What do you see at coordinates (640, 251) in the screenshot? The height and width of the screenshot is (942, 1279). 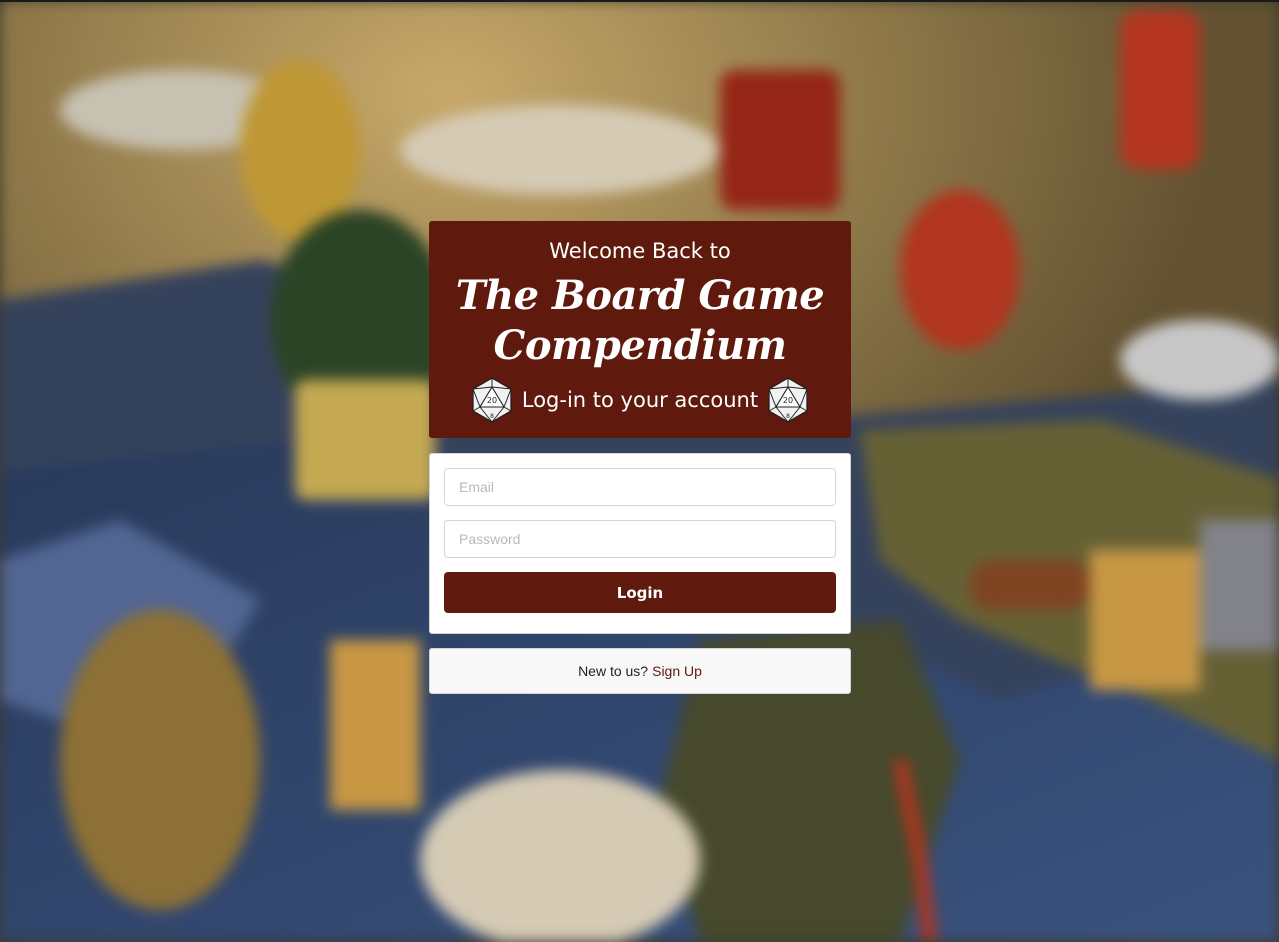 I see `welcome-text: Welcome Back to` at bounding box center [640, 251].